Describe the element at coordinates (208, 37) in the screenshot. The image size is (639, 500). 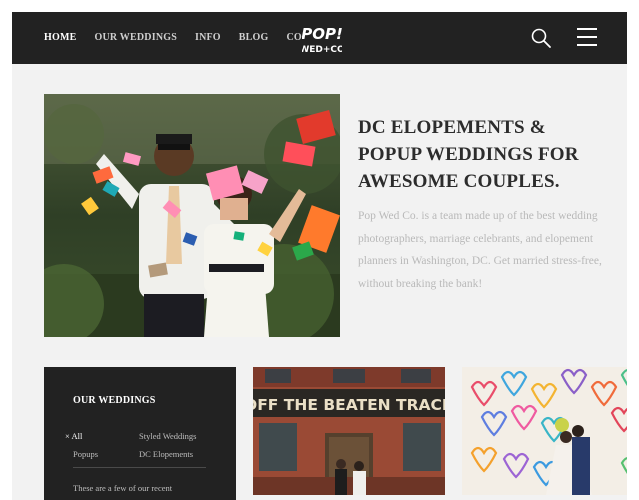
I see `nav-info: INFO` at that location.